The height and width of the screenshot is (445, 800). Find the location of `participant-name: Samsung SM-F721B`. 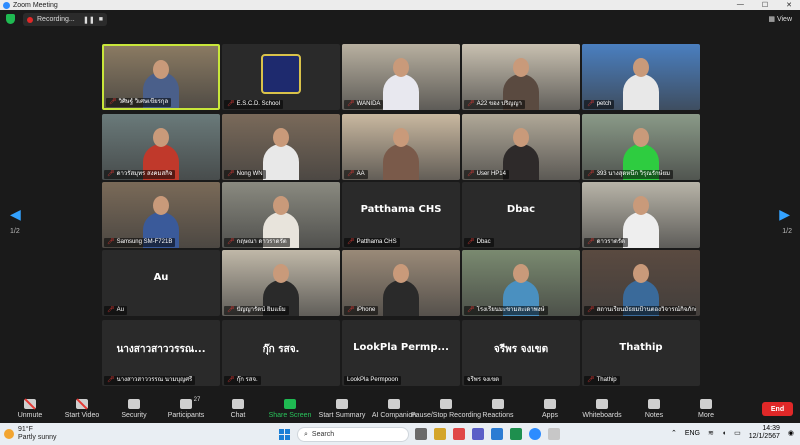

participant-name: Samsung SM-F721B is located at coordinates (144, 242).